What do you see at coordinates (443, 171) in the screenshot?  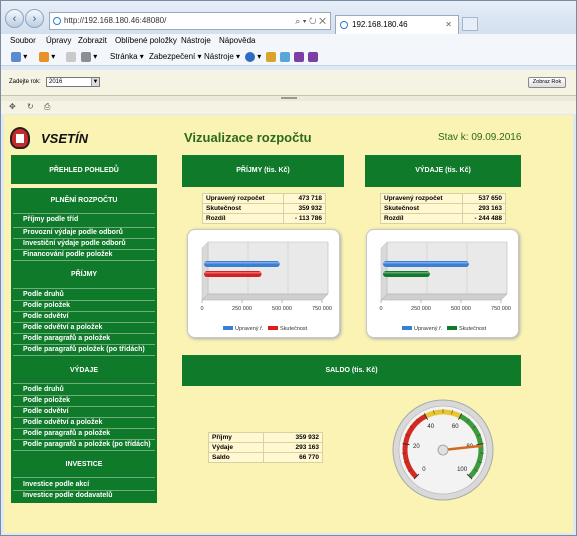 I see `vydaje-header: VÝDAJE (tis. Kč)` at bounding box center [443, 171].